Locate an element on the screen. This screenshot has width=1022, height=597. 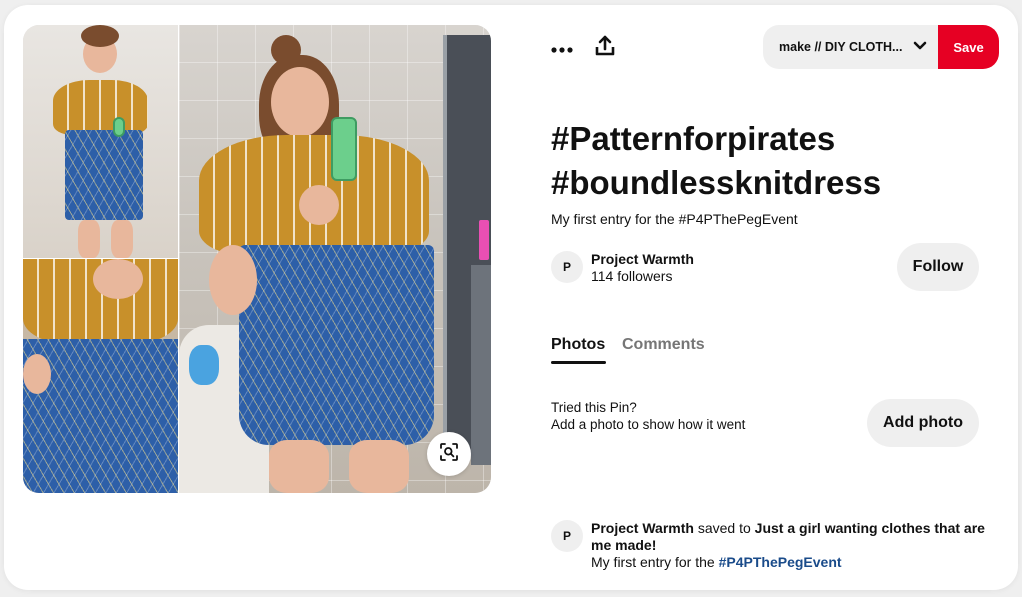
active-tab-indicator is located at coordinates (578, 362).